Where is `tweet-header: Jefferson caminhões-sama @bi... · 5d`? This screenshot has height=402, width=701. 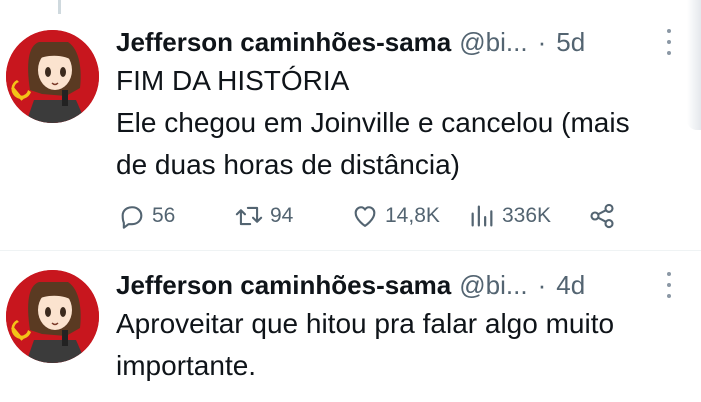 tweet-header: Jefferson caminhões-sama @bi... · 5d is located at coordinates (398, 42).